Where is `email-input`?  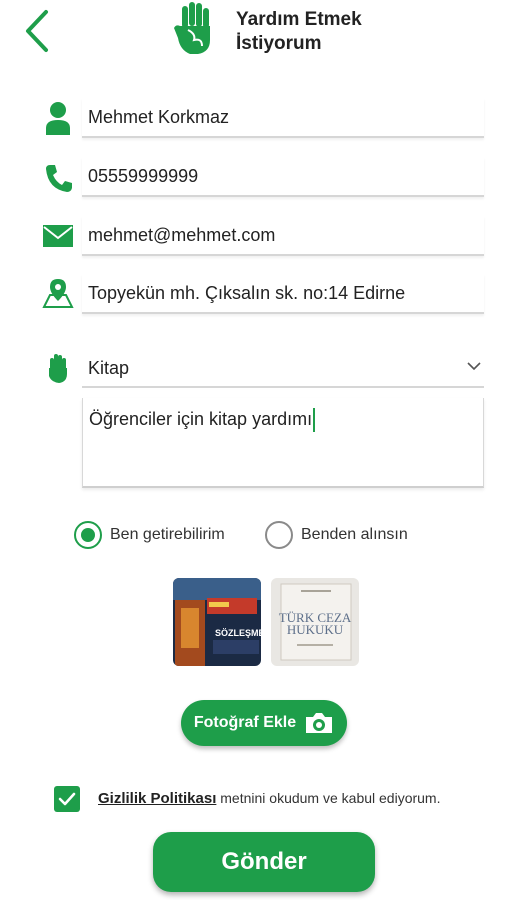 email-input is located at coordinates (283, 235).